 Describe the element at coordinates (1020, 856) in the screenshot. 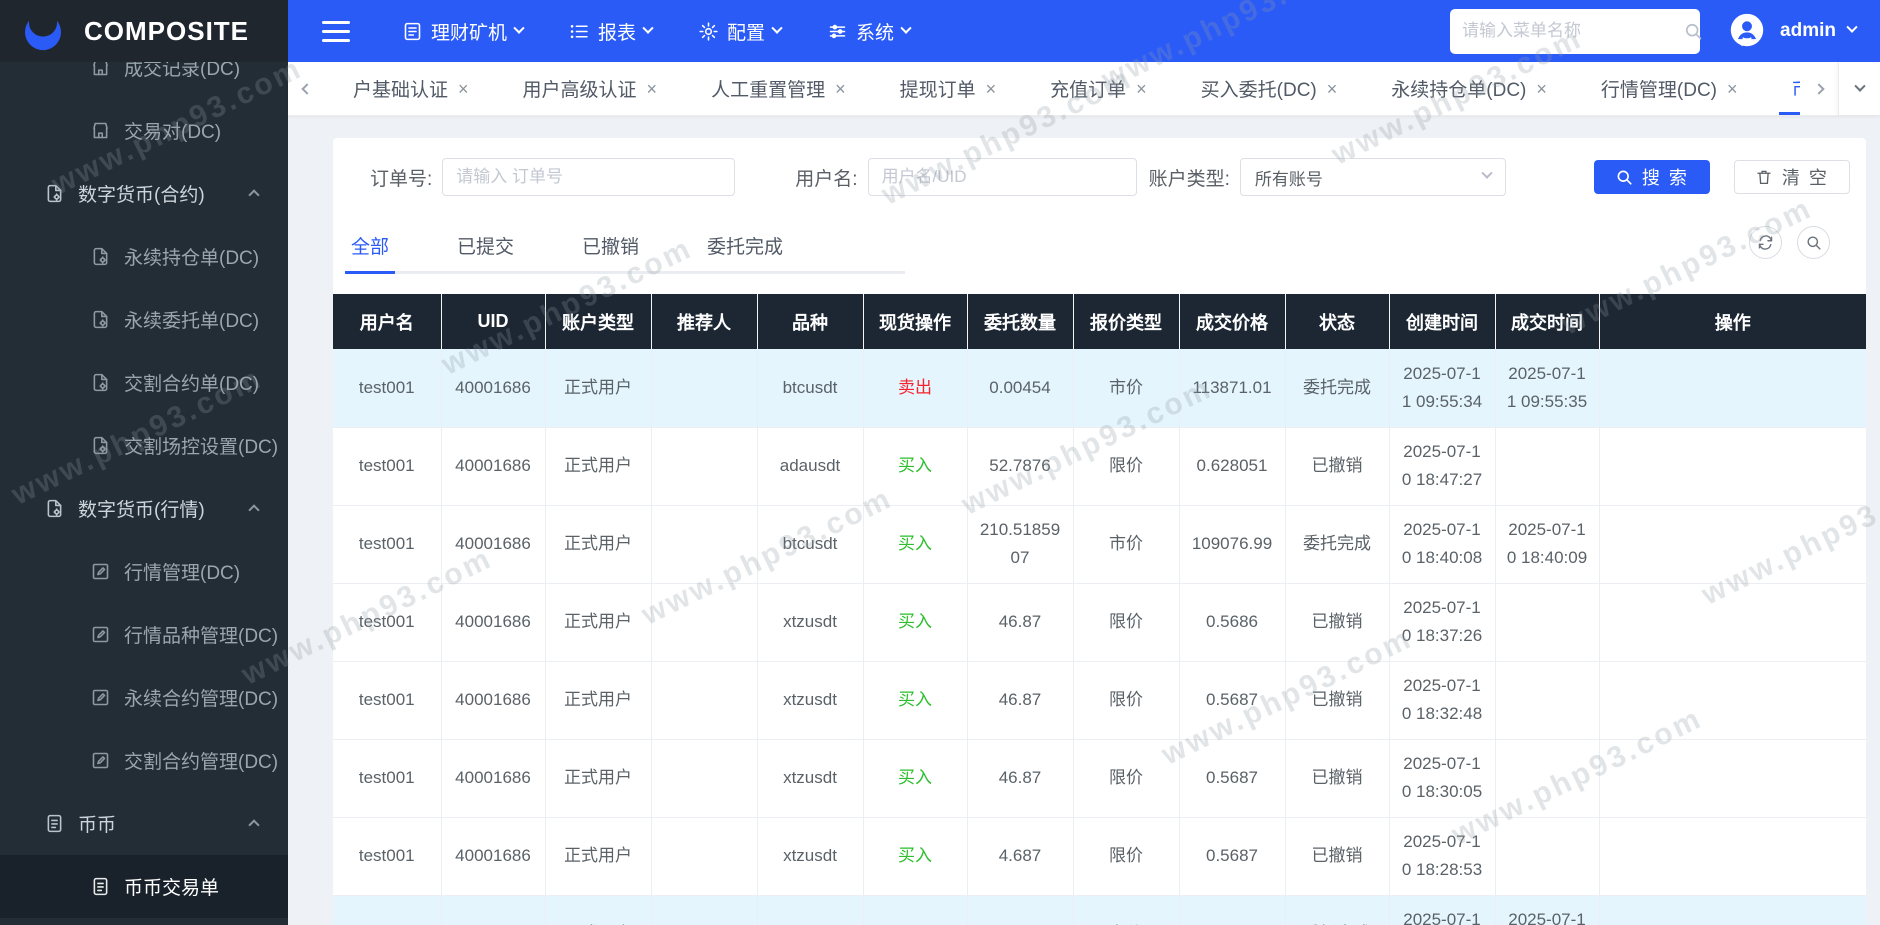

I see `cell-qty: 4.687` at that location.